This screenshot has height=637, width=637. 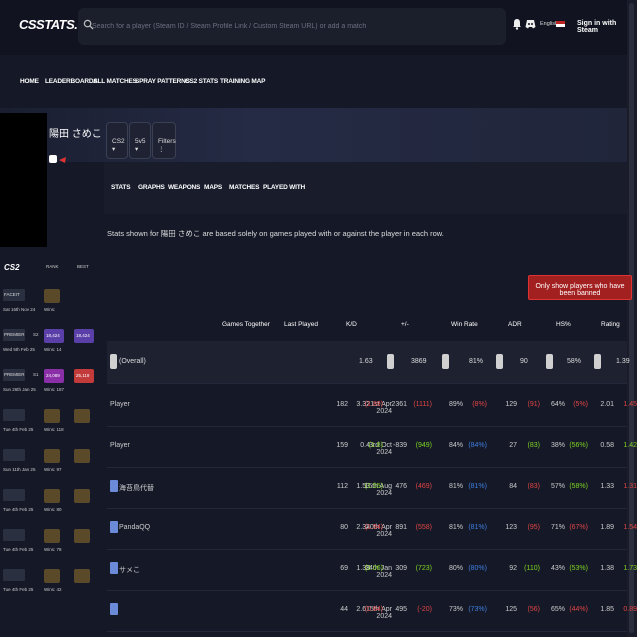 I want to click on nav-training-map: TRAINING MAP, so click(x=242, y=81).